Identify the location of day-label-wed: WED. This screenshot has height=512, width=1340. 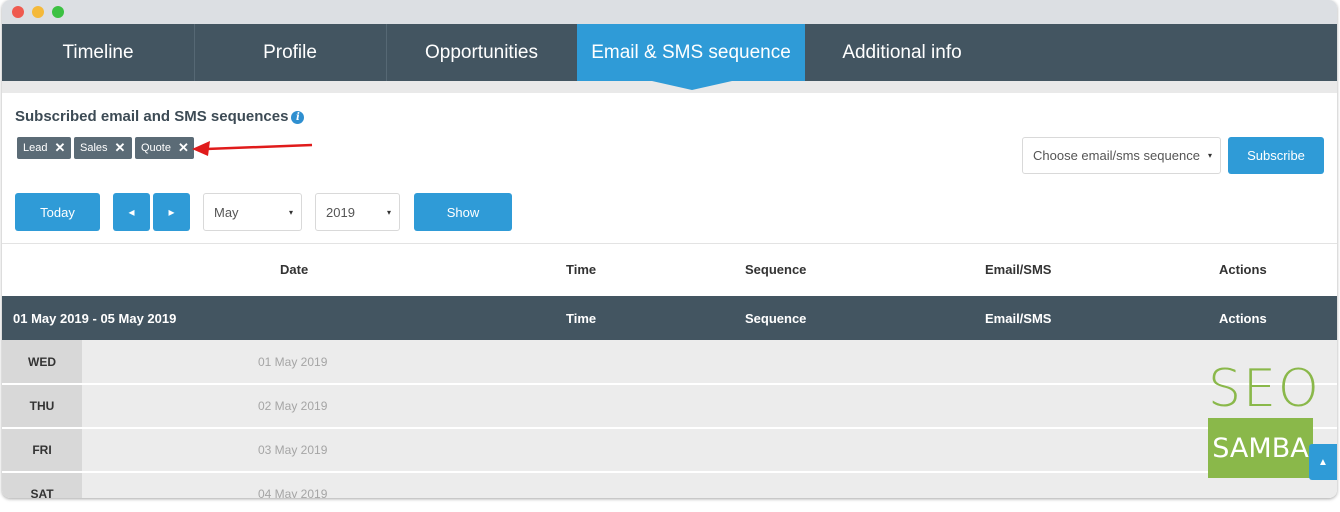
(42, 361).